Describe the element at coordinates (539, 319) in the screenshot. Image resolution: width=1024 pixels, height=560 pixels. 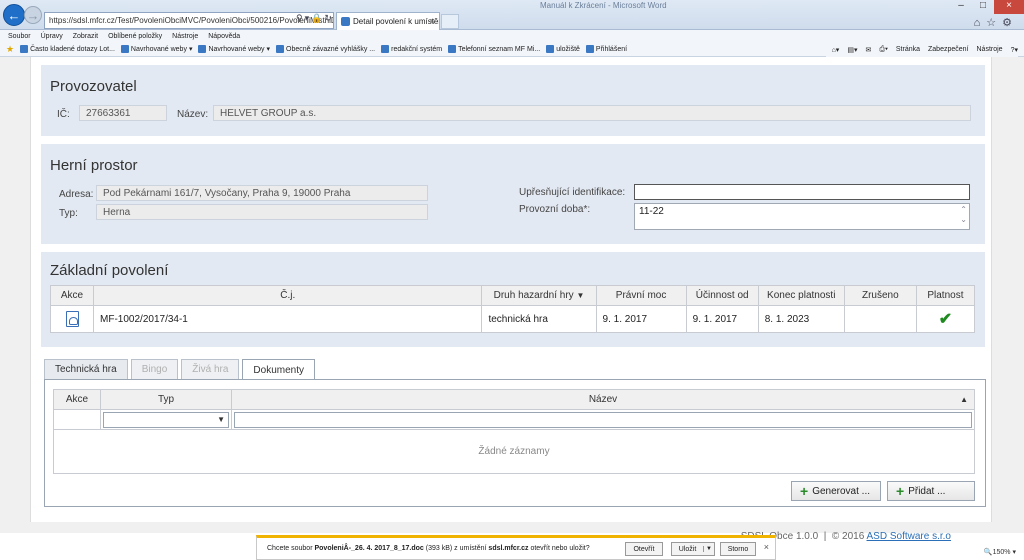
I see `cell-druh: technická hra` at that location.